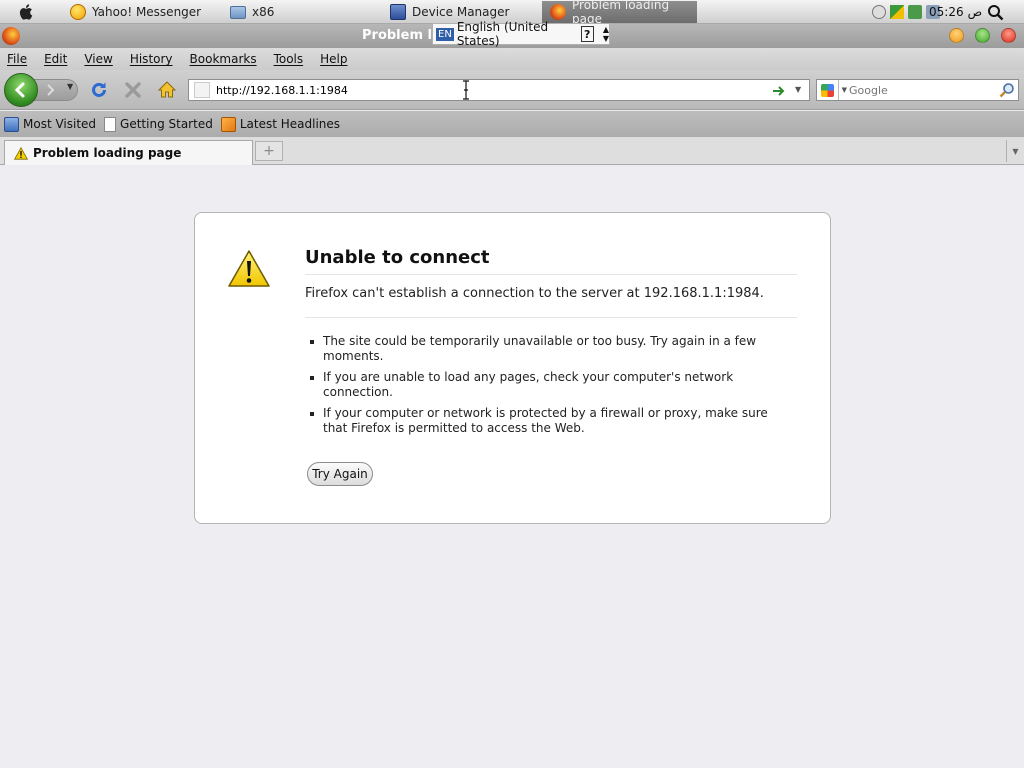  What do you see at coordinates (147, 12) in the screenshot?
I see `taskbar-item-label: Yahoo! Messenger` at bounding box center [147, 12].